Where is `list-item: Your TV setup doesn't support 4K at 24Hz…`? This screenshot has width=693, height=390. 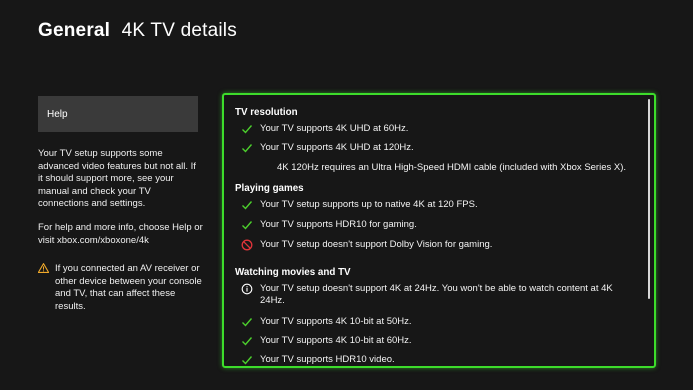 list-item: Your TV setup doesn't support 4K at 24Hz… is located at coordinates (436, 295).